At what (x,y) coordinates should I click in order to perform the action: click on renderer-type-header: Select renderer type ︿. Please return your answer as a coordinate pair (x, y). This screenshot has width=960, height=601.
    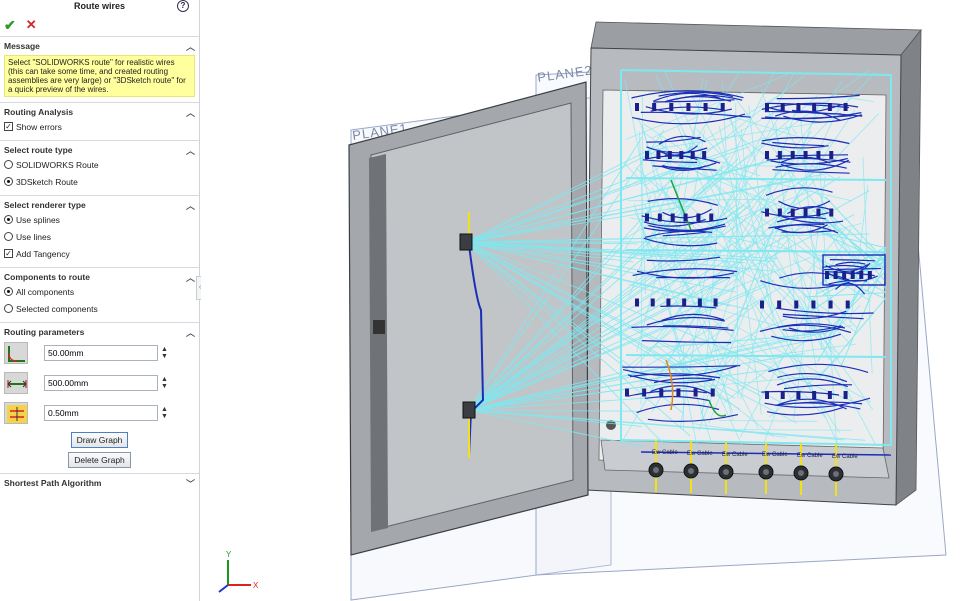
    Looking at the image, I should click on (99, 205).